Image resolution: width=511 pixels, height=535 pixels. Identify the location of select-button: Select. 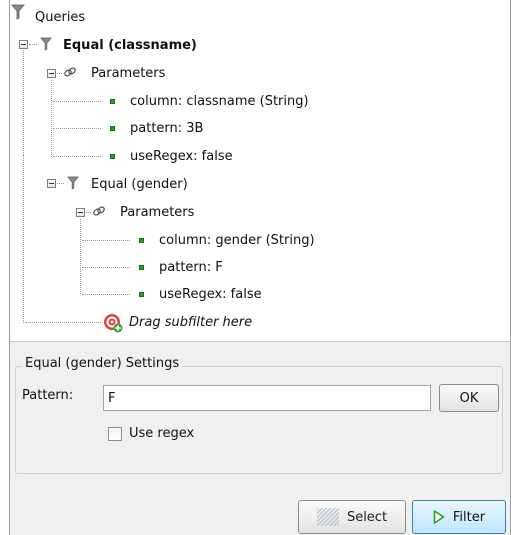
(352, 517).